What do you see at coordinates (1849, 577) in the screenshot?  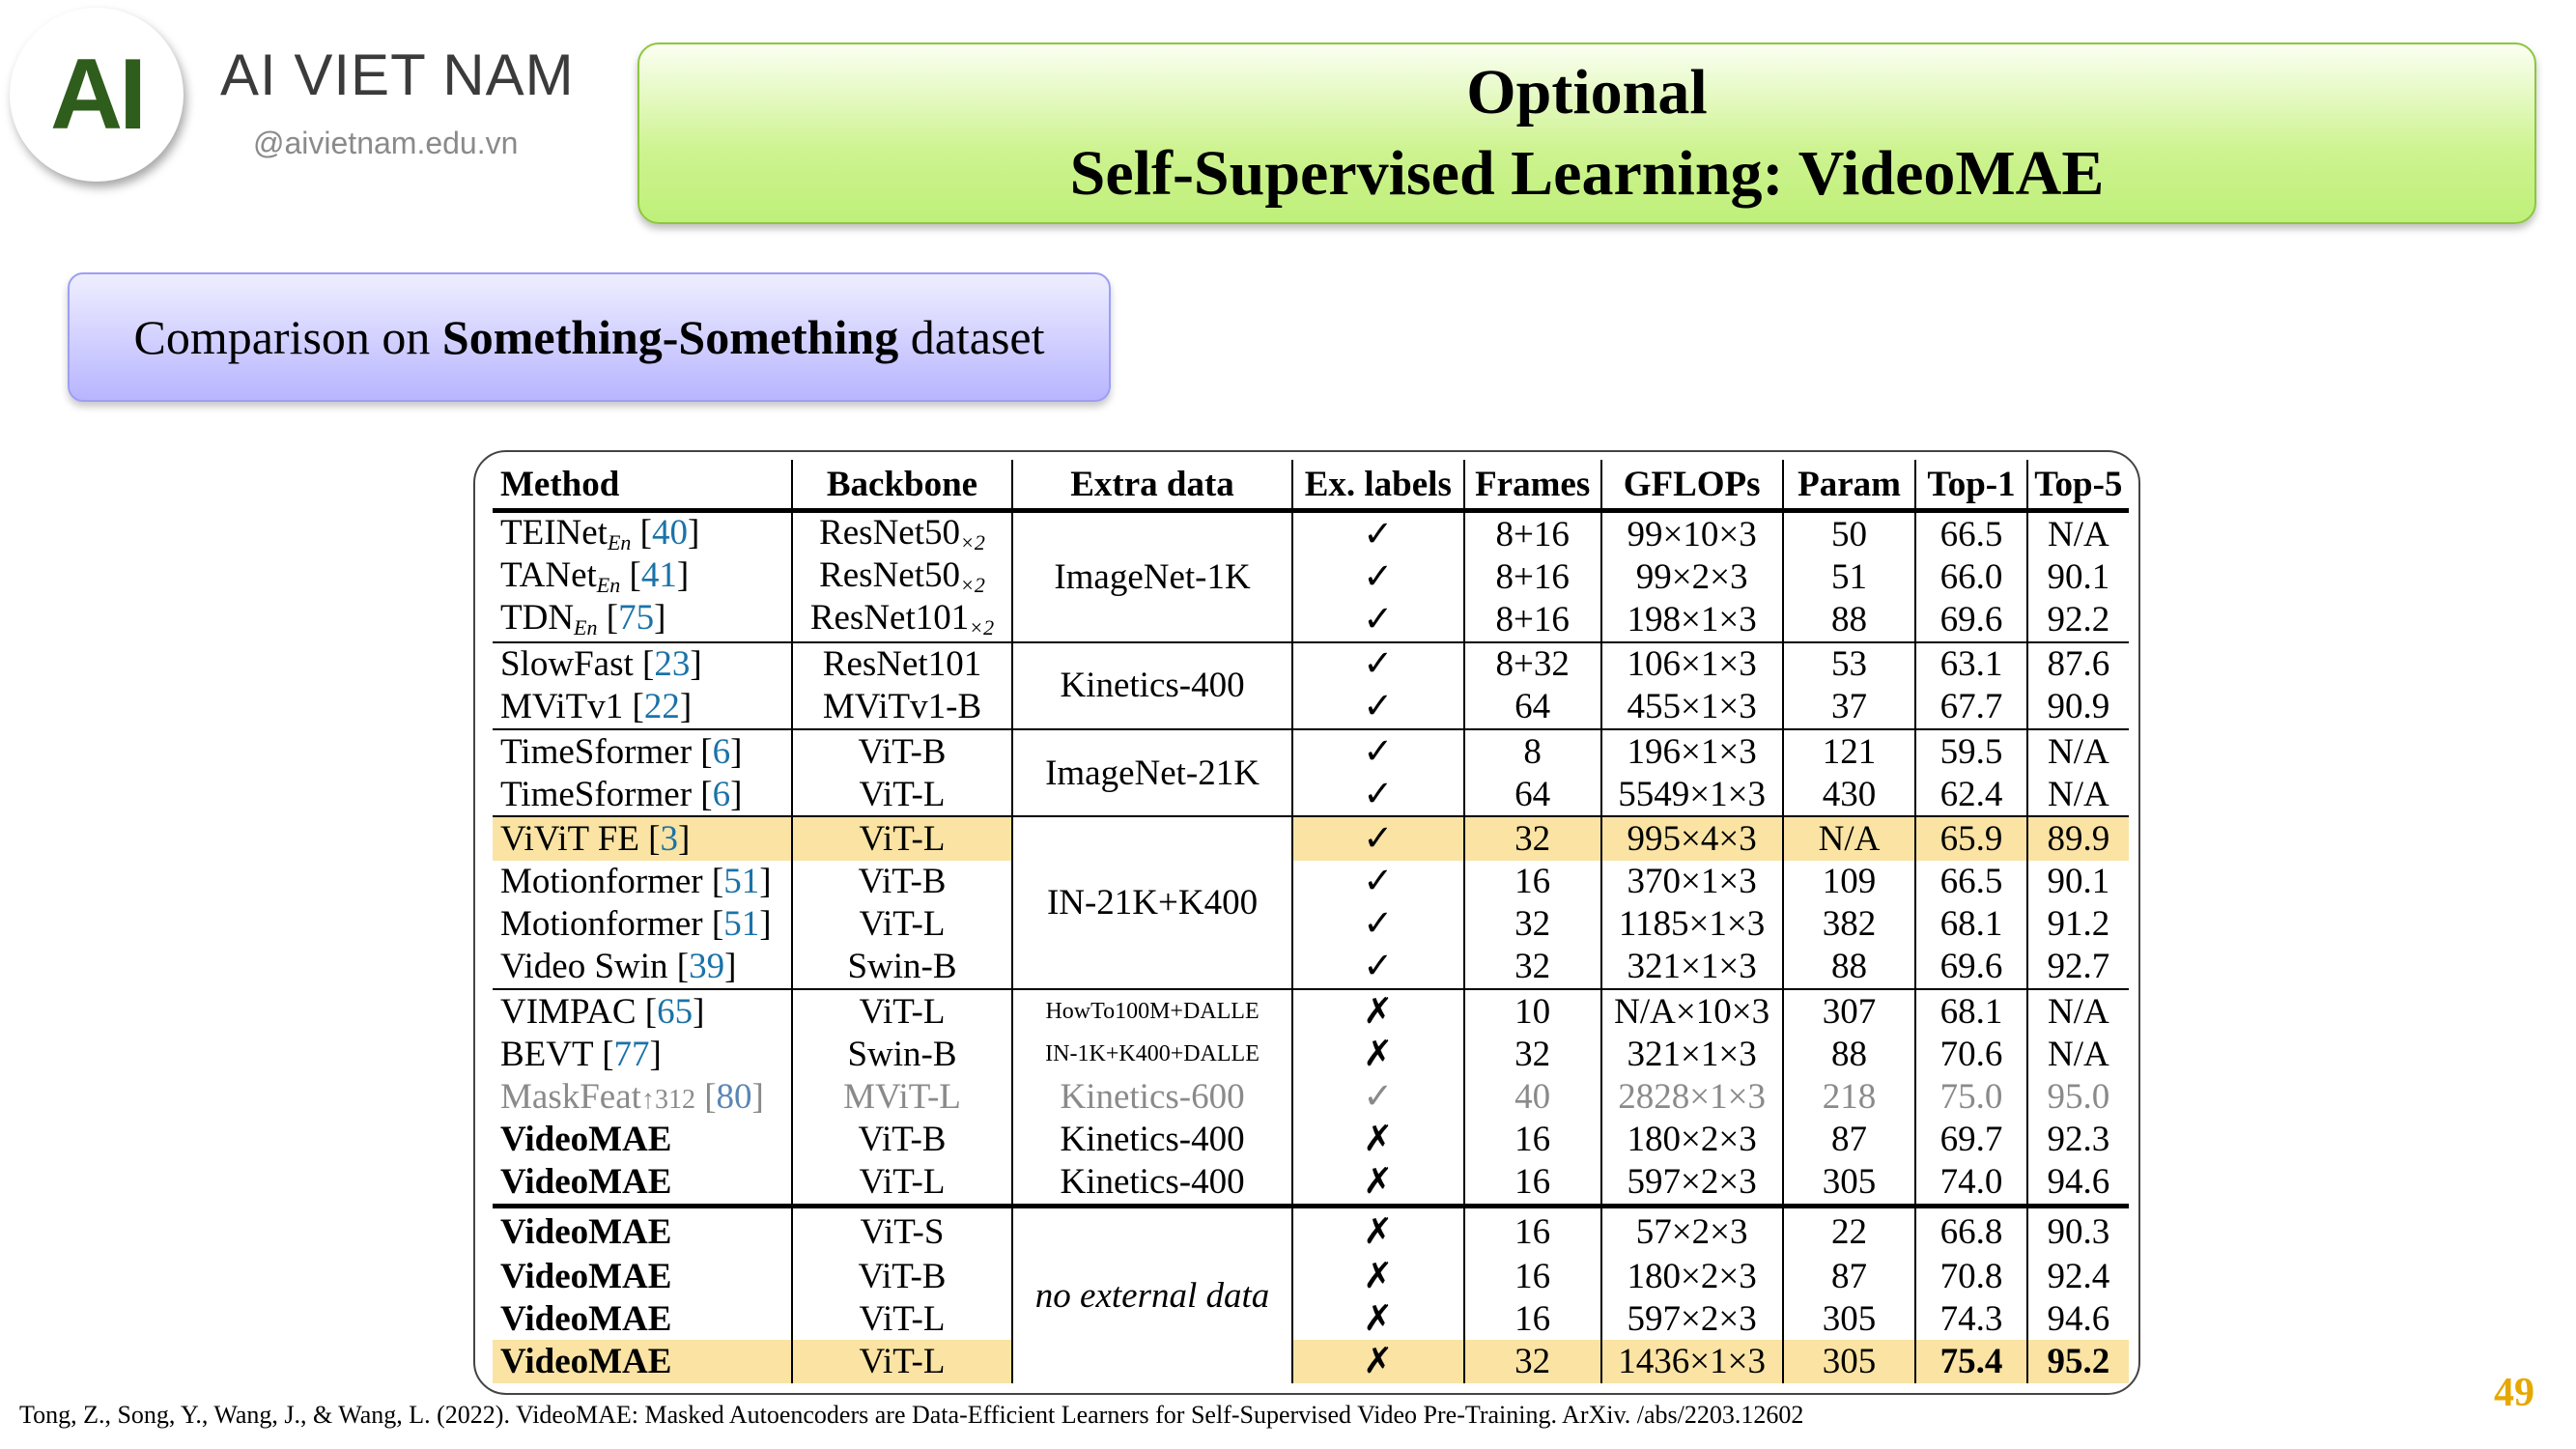 I see `param-cell: 51` at bounding box center [1849, 577].